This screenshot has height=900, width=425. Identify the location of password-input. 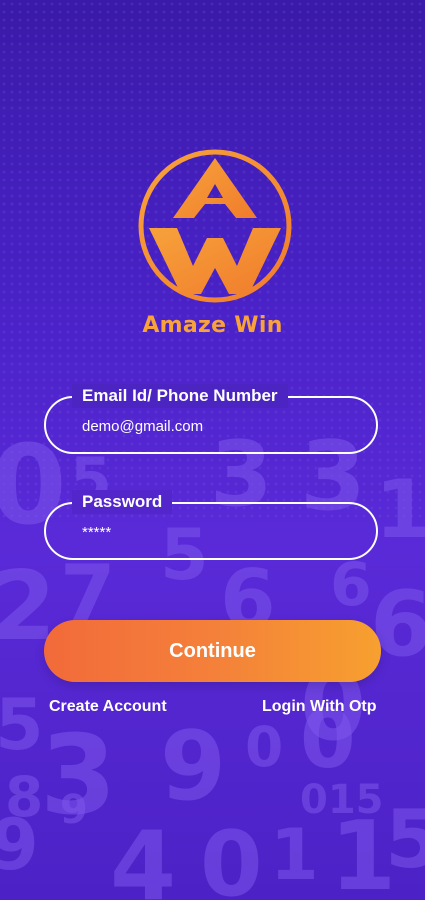
(217, 532).